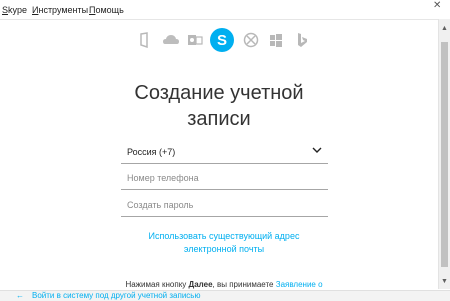 The height and width of the screenshot is (301, 450). What do you see at coordinates (219, 19) in the screenshot?
I see `menu-divider` at bounding box center [219, 19].